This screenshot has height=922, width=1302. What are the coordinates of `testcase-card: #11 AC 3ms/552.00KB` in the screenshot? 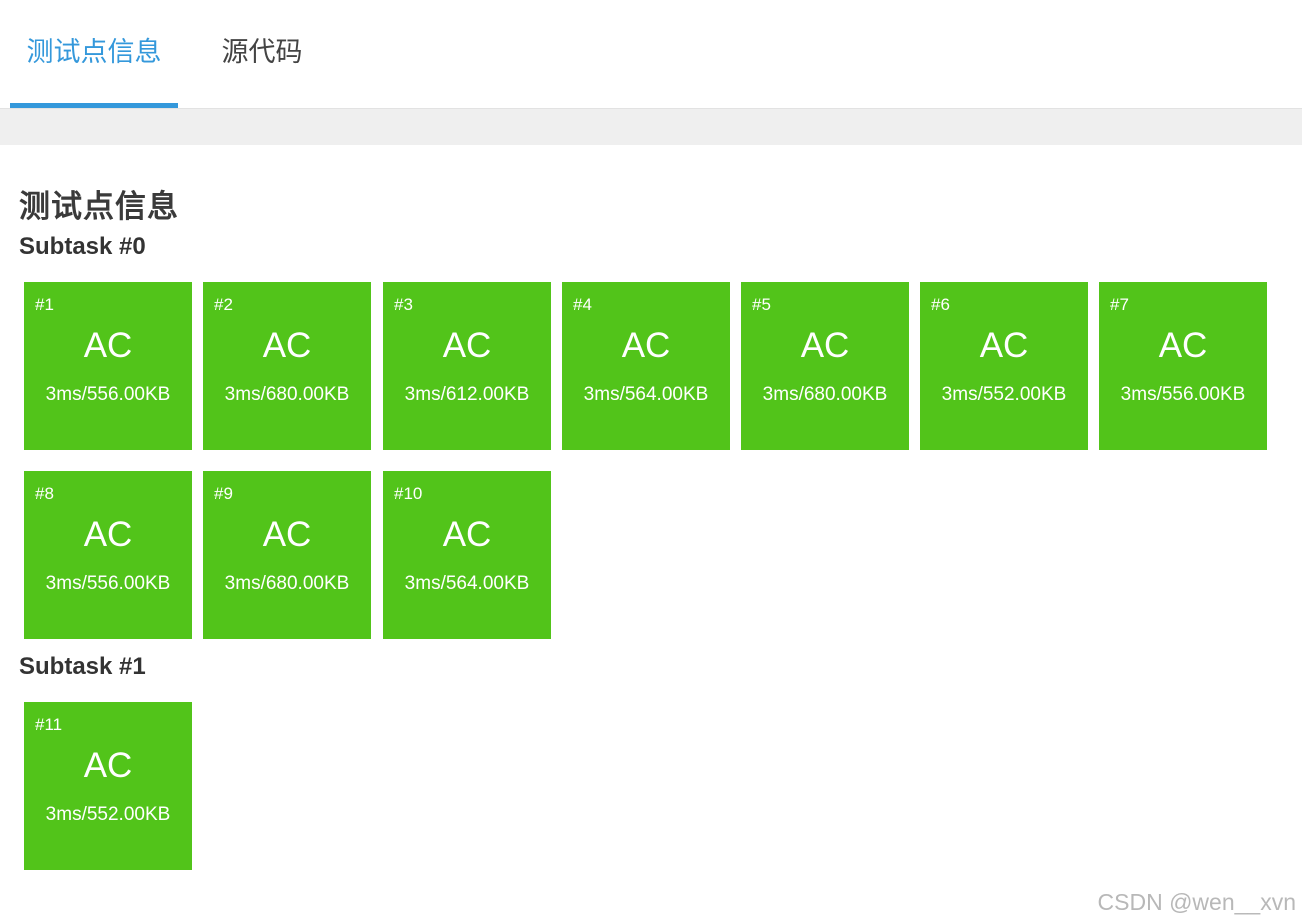 It's located at (108, 786).